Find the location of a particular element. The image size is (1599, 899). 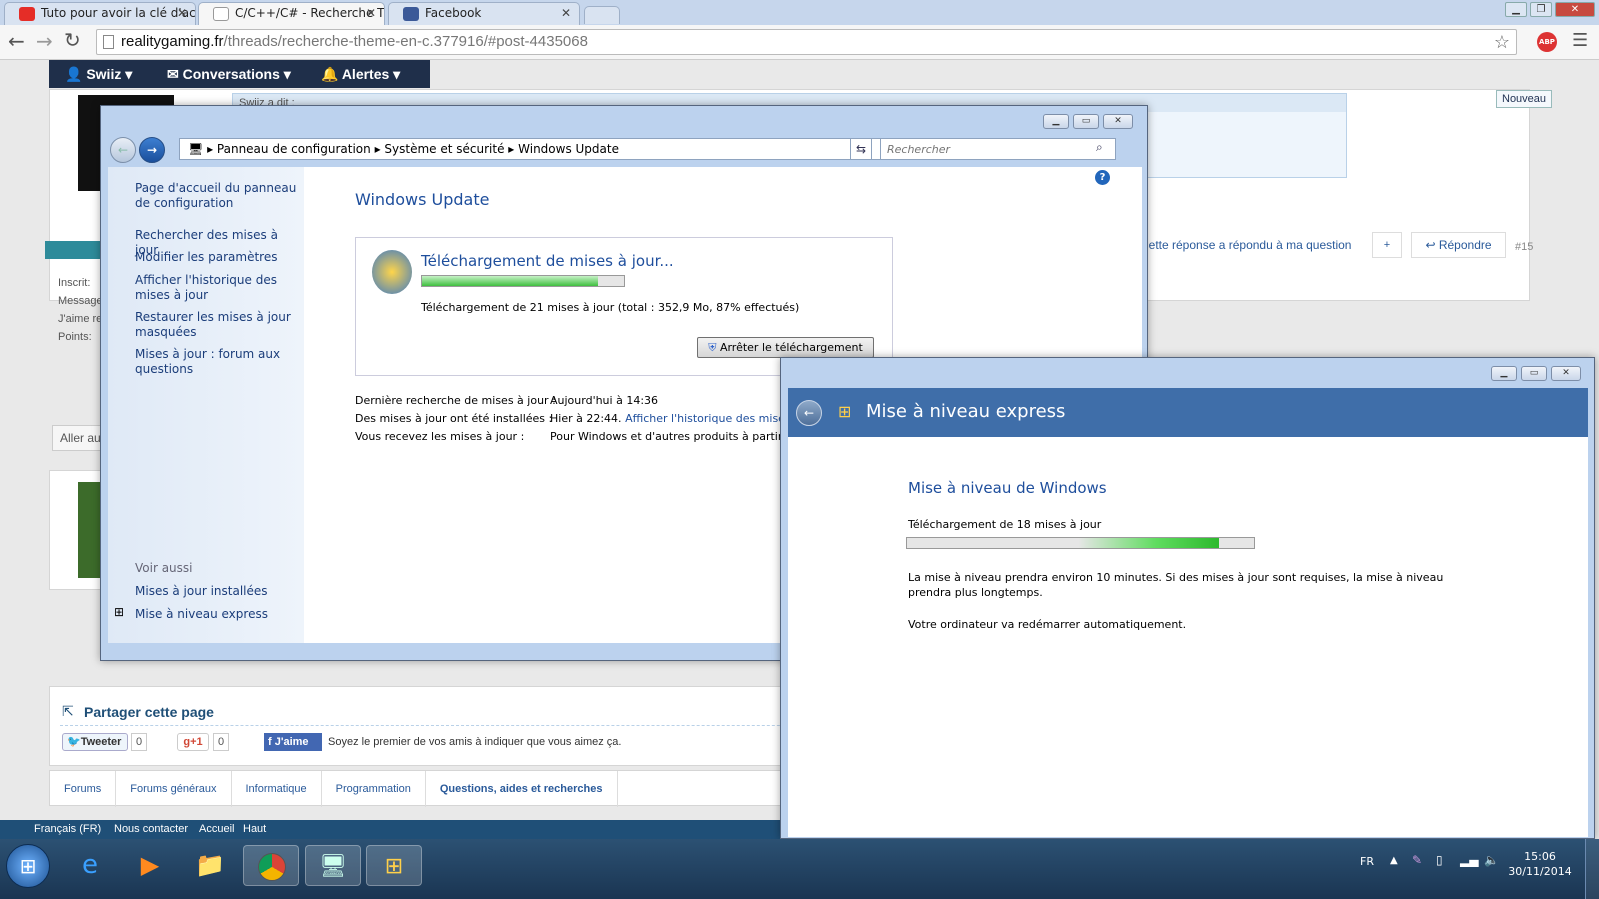

conversations-menu: ✉ Conversations ▾ is located at coordinates (229, 74).